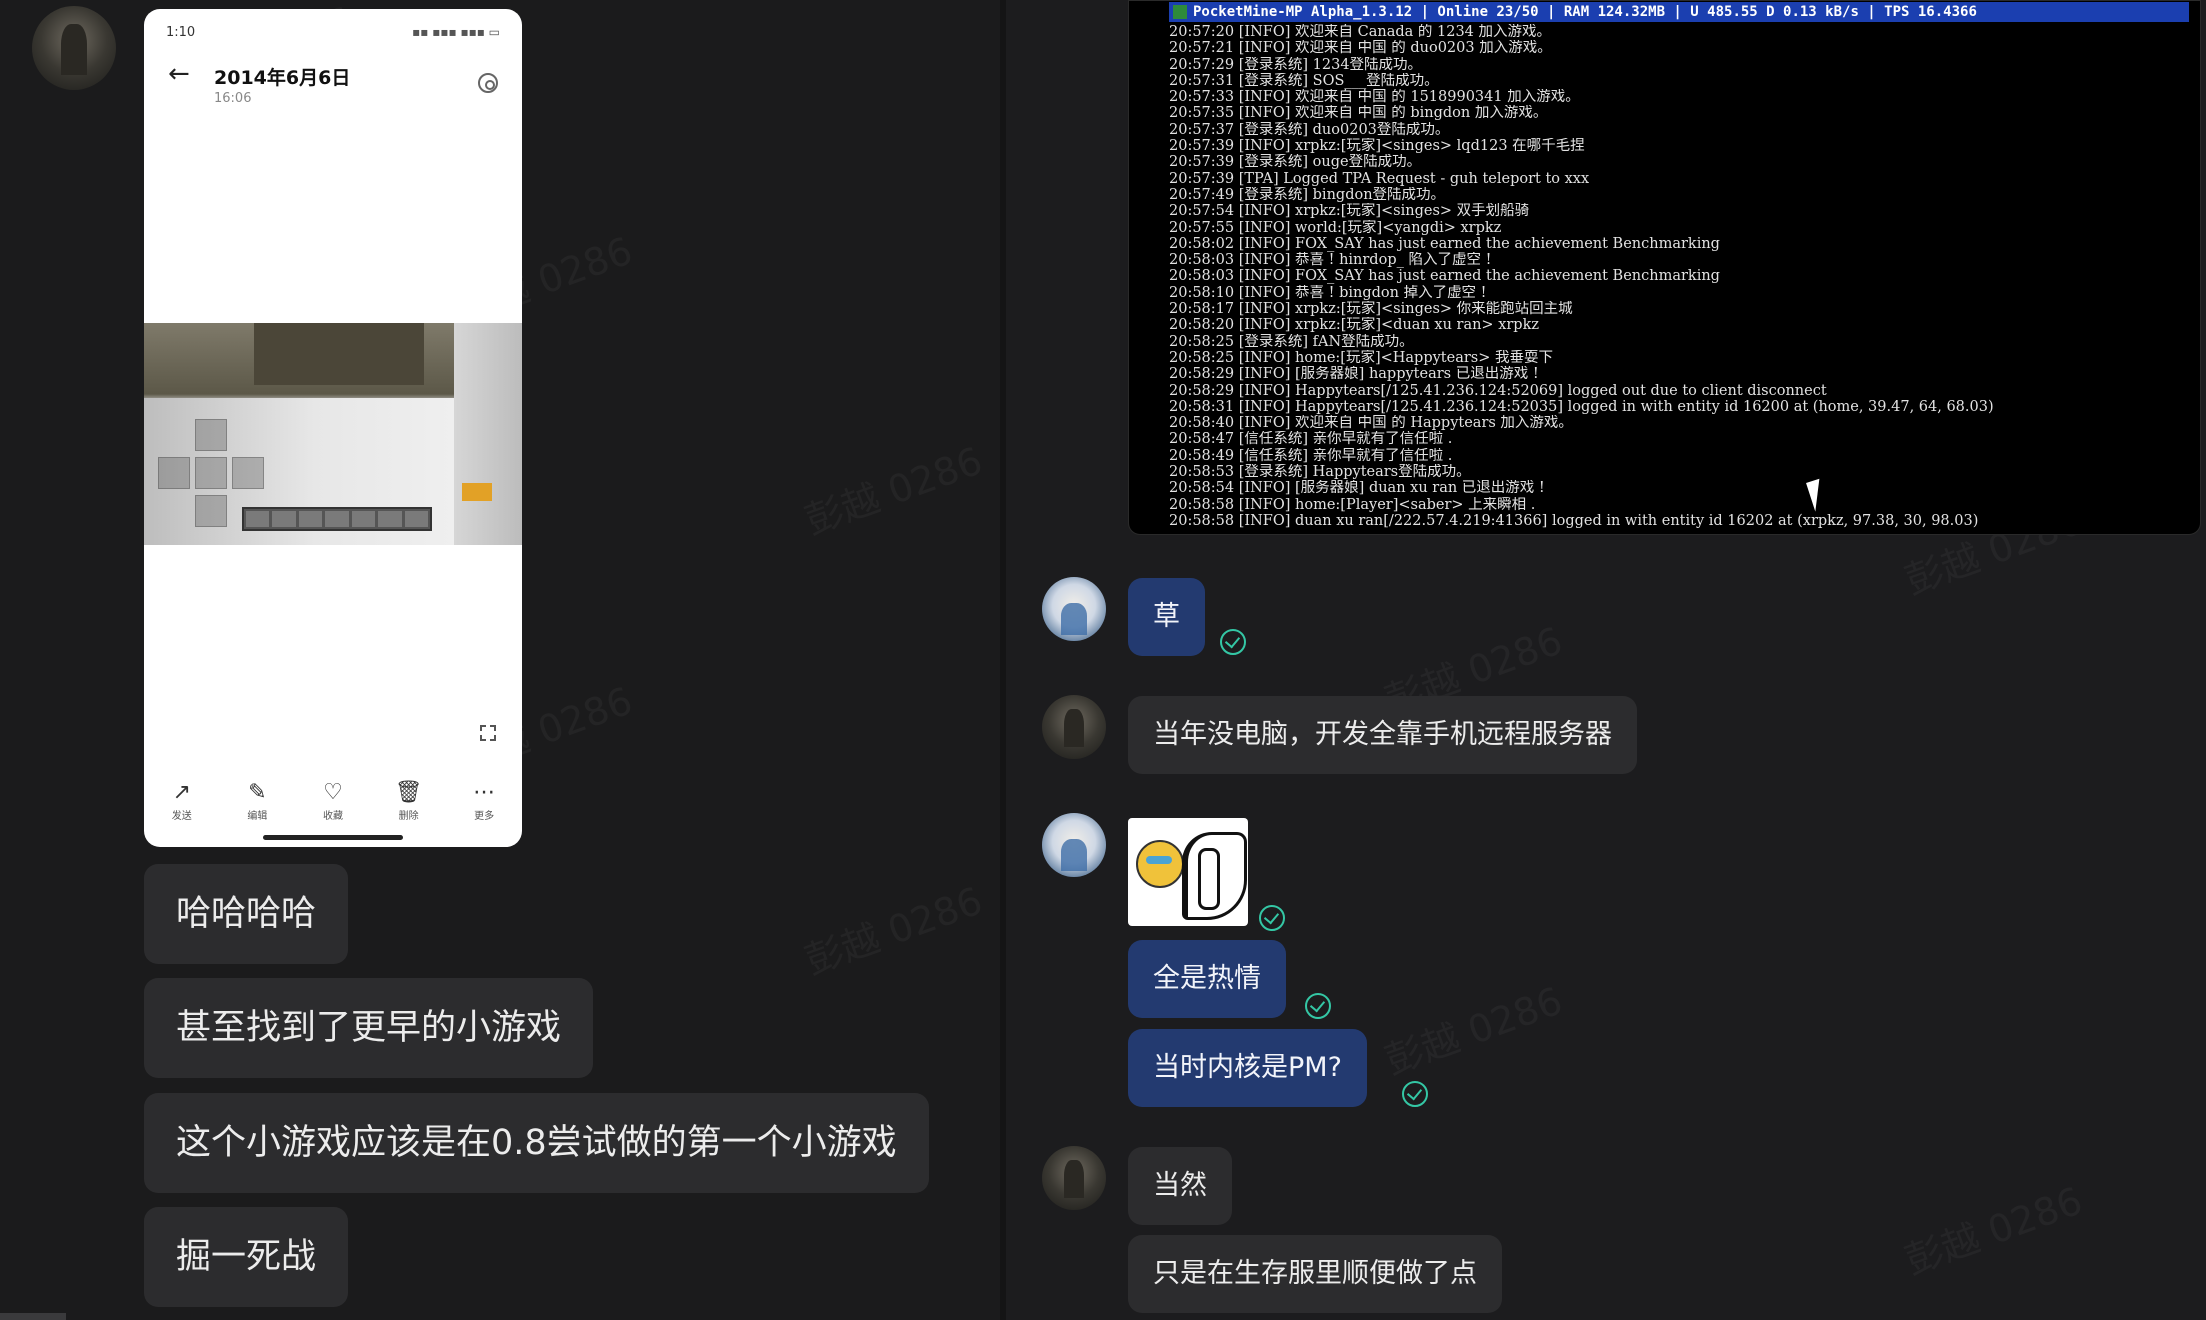 The image size is (2206, 1320). Describe the element at coordinates (333, 434) in the screenshot. I see `game-screenshot` at that location.